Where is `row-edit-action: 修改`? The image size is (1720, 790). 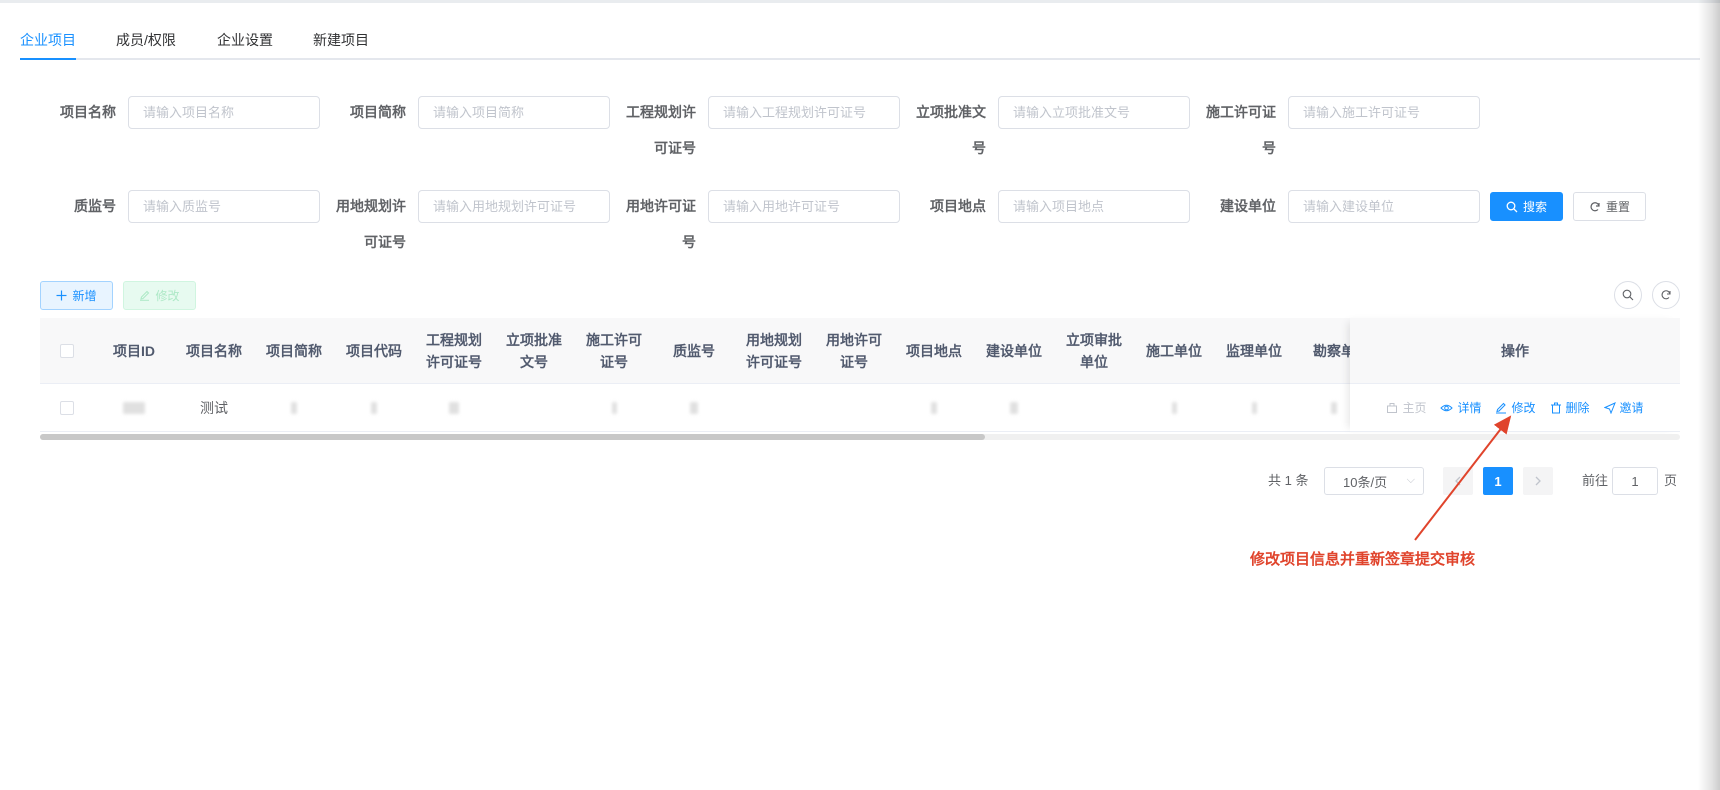
row-edit-action: 修改 is located at coordinates (1515, 407).